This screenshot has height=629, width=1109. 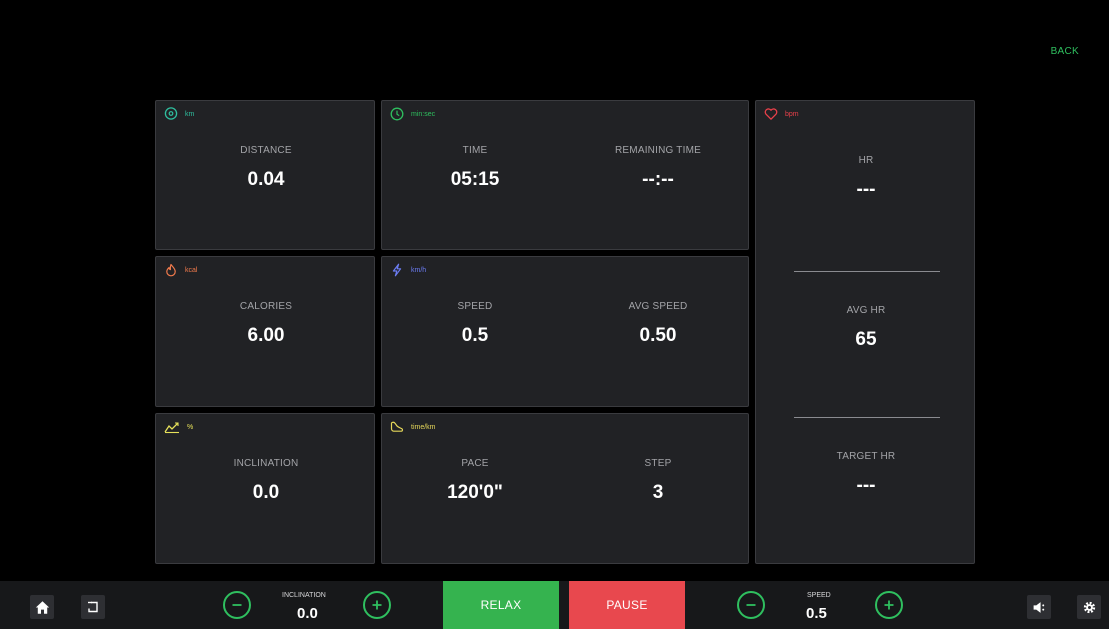 What do you see at coordinates (866, 485) in the screenshot?
I see `target-hr-value: ---` at bounding box center [866, 485].